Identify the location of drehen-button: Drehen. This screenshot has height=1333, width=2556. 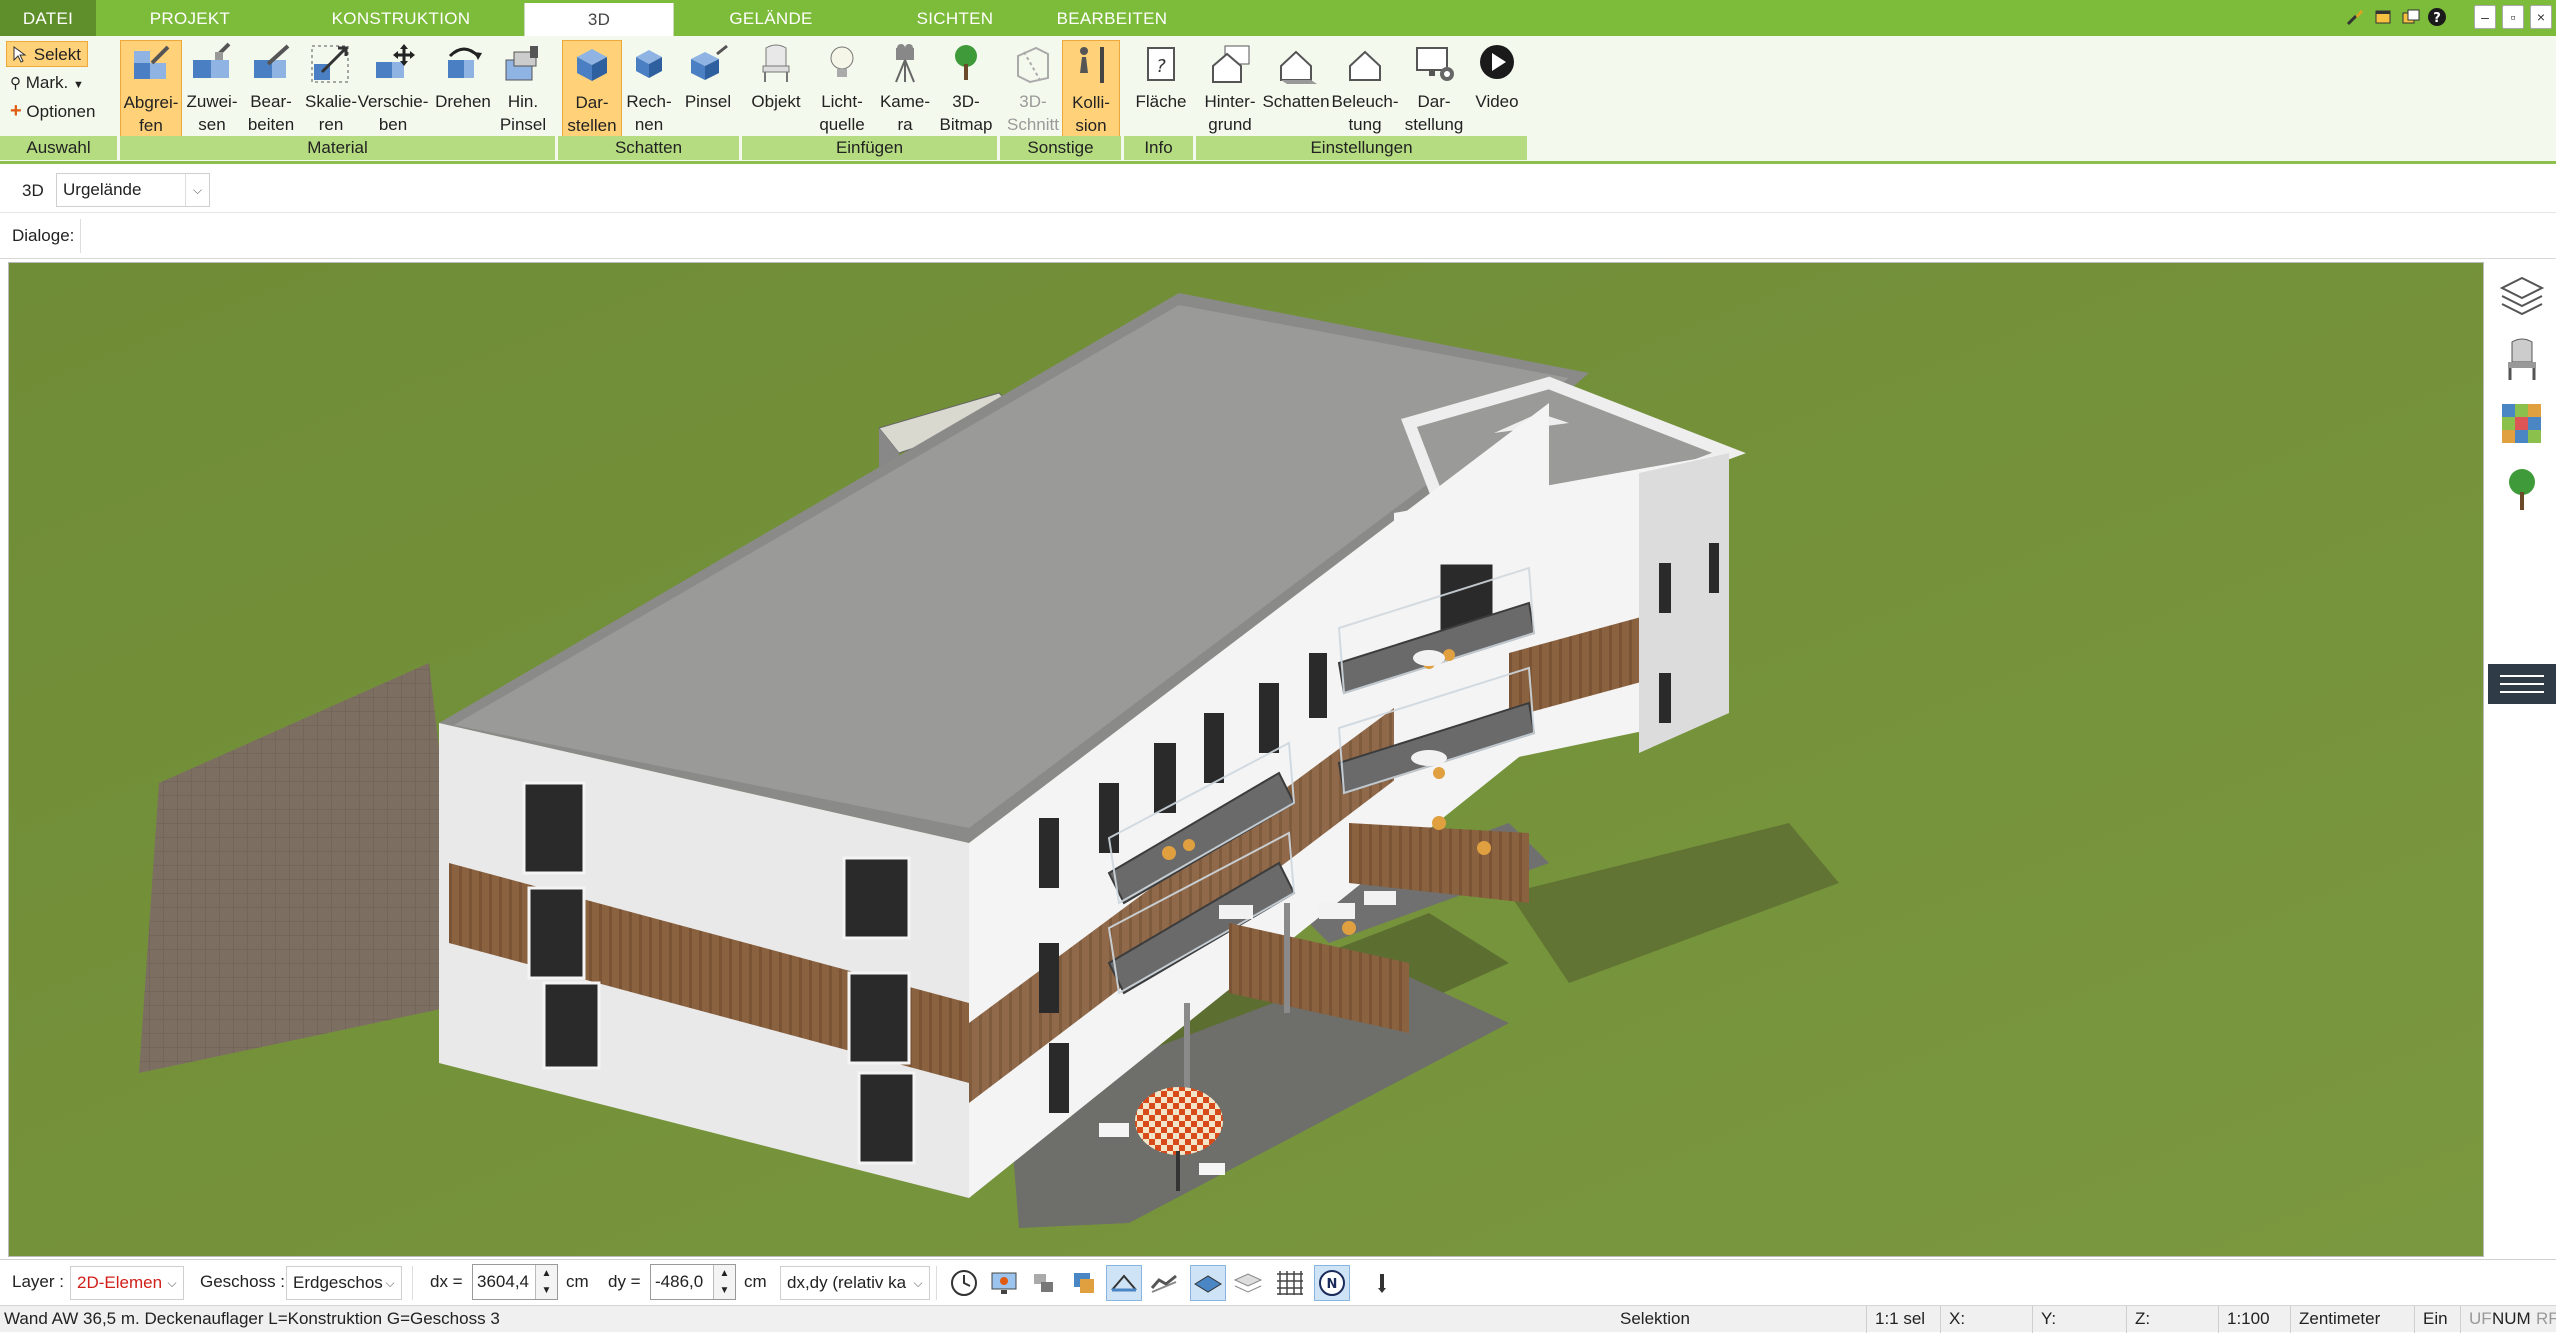
(463, 90).